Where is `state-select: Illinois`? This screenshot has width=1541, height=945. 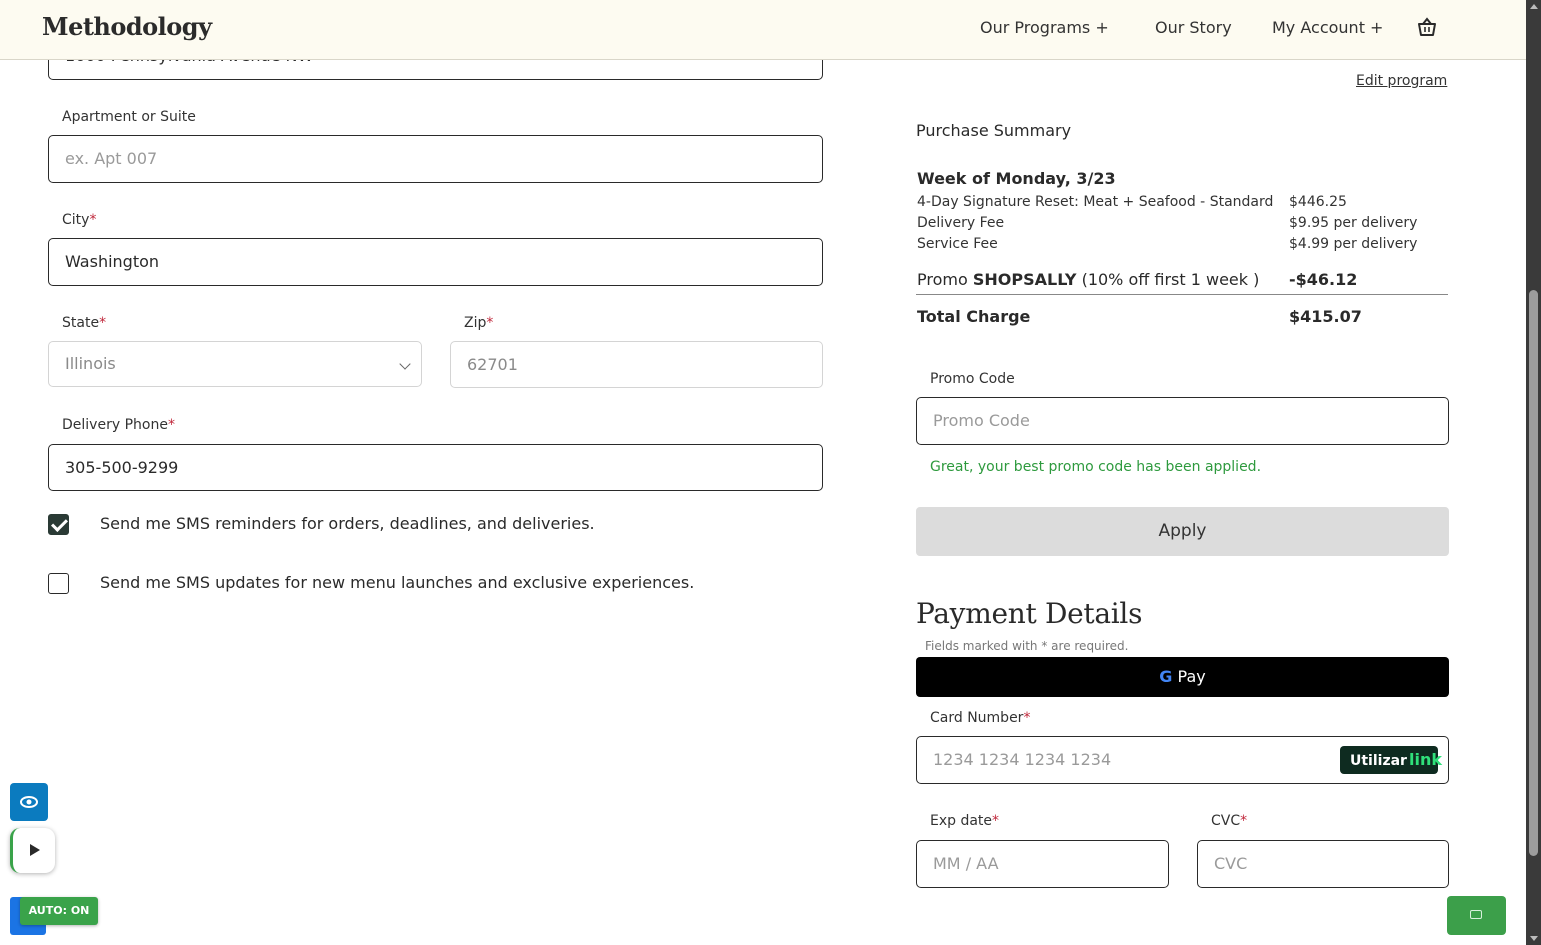 state-select: Illinois is located at coordinates (235, 364).